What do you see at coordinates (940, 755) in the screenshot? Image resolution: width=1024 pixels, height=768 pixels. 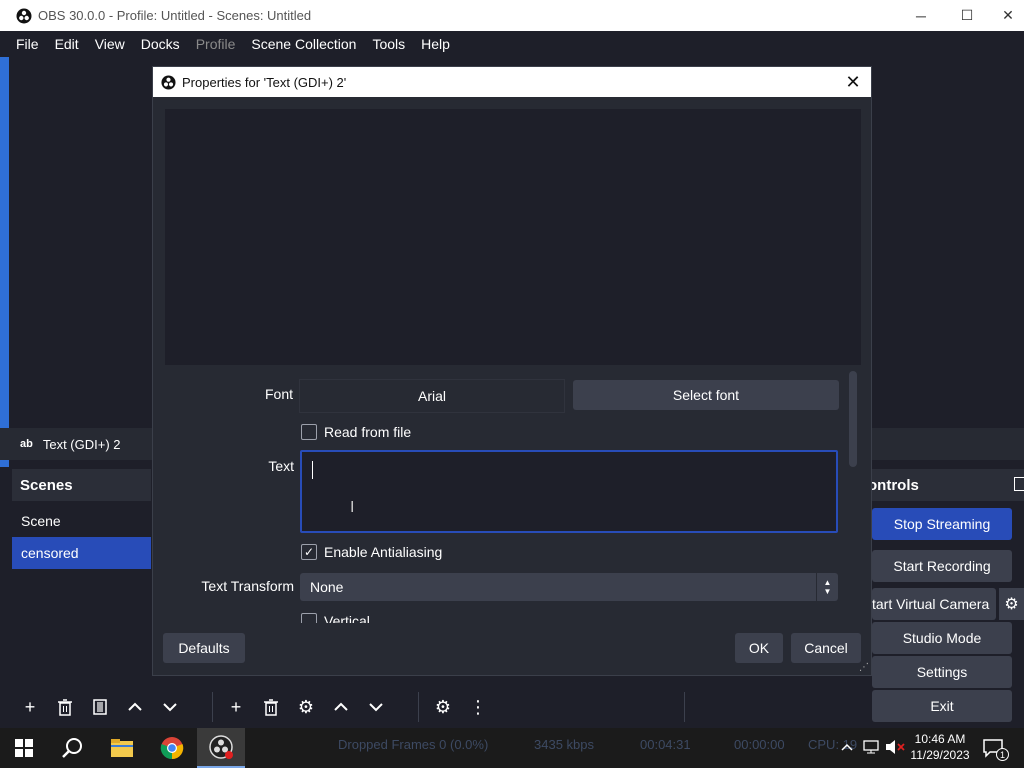 I see `clock-date: 11/29/2023` at bounding box center [940, 755].